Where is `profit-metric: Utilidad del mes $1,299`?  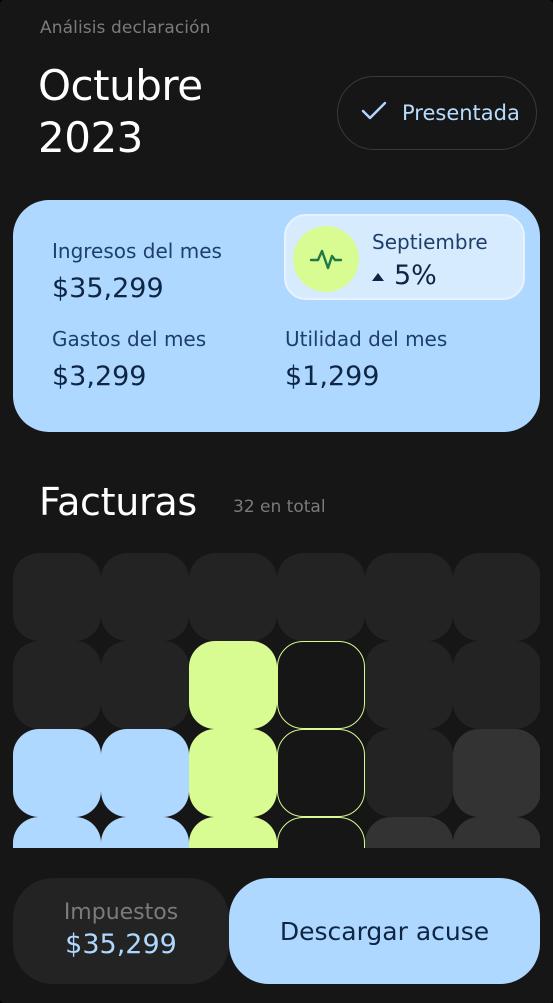 profit-metric: Utilidad del mes $1,299 is located at coordinates (366, 359).